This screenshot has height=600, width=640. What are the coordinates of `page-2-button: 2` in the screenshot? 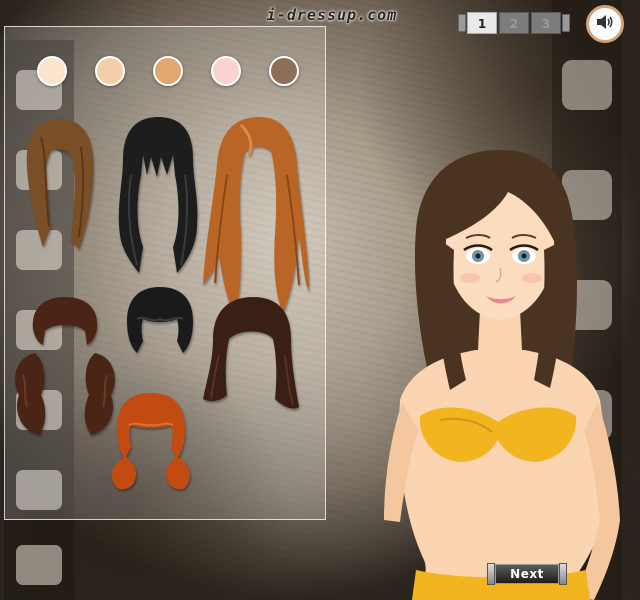 It's located at (514, 23).